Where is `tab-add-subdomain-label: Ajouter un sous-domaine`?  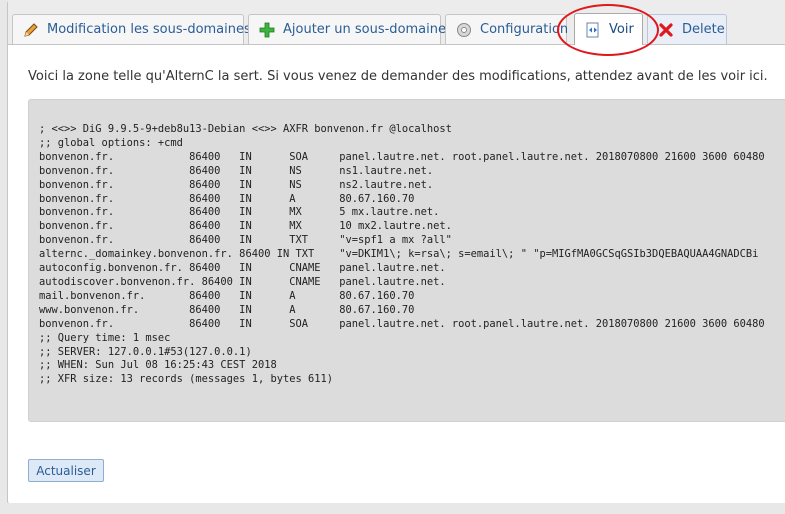 tab-add-subdomain-label: Ajouter un sous-domaine is located at coordinates (364, 29).